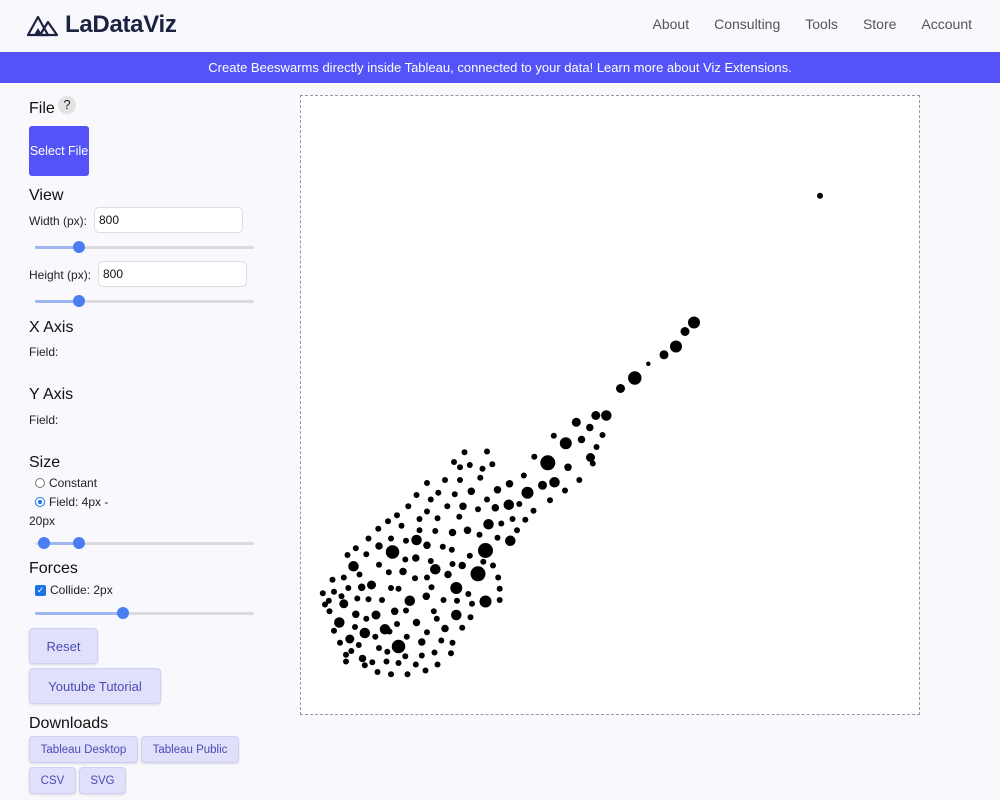 This screenshot has height=800, width=1000. What do you see at coordinates (671, 24) in the screenshot?
I see `nav-about: About` at bounding box center [671, 24].